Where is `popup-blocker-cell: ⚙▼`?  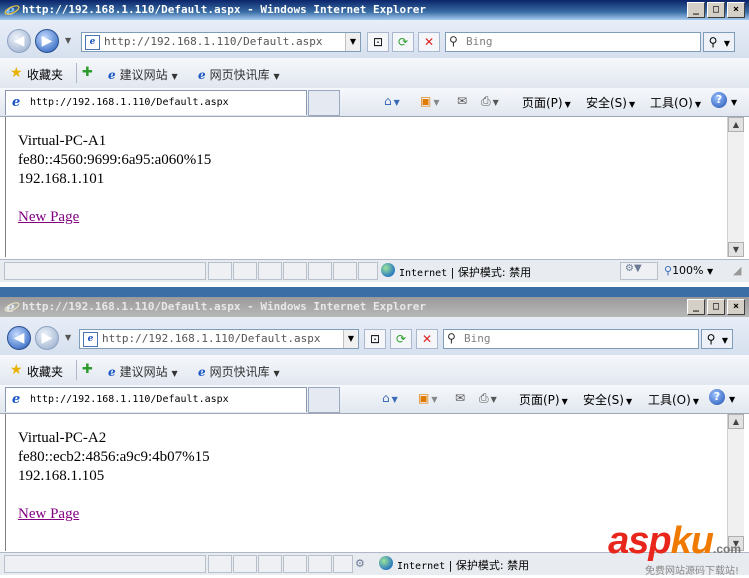
popup-blocker-cell: ⚙▼ is located at coordinates (639, 271).